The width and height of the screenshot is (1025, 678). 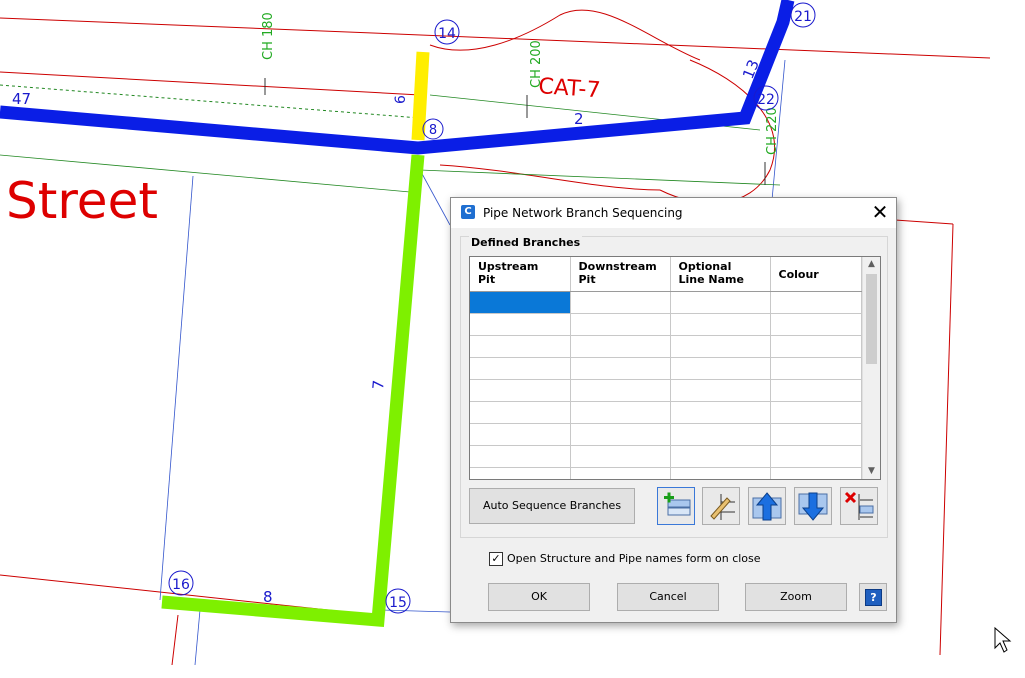 I want to click on delete-branch-button, so click(x=859, y=506).